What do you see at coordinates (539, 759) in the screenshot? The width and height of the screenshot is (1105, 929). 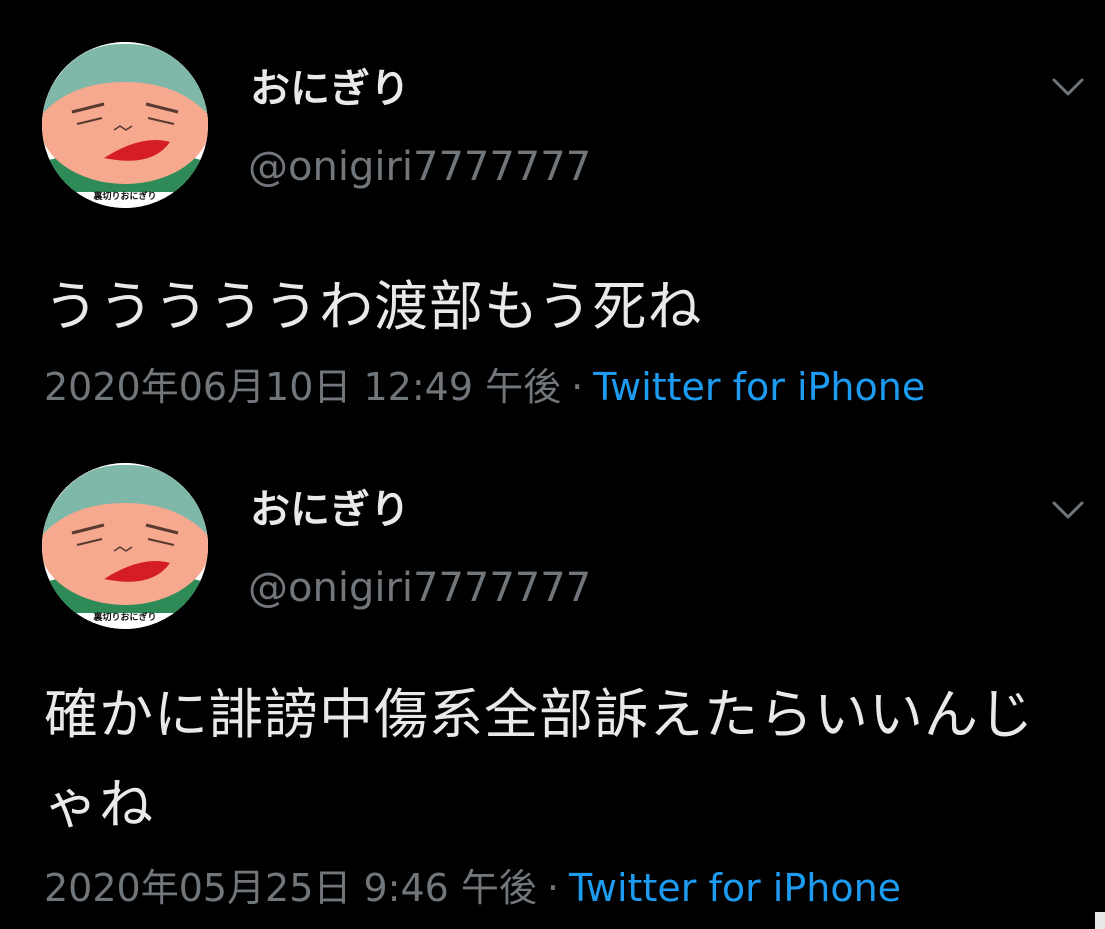 I see `tweet-text: 確かに誹謗中傷系全部訴えたらいいんじゃね` at bounding box center [539, 759].